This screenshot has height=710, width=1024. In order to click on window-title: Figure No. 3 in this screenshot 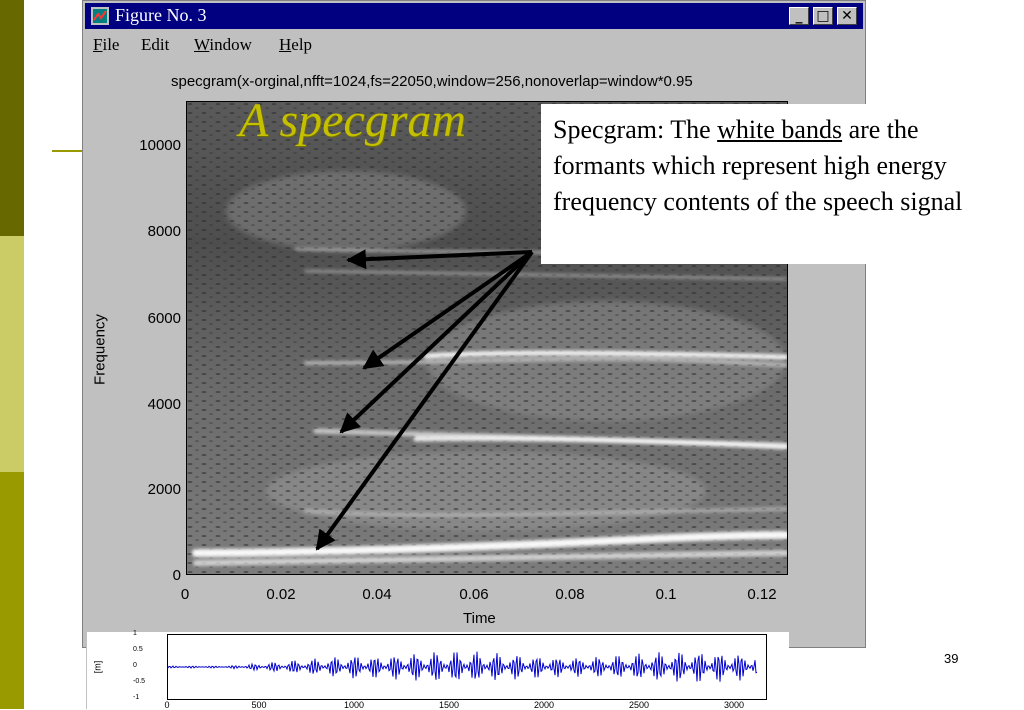, I will do `click(161, 15)`.